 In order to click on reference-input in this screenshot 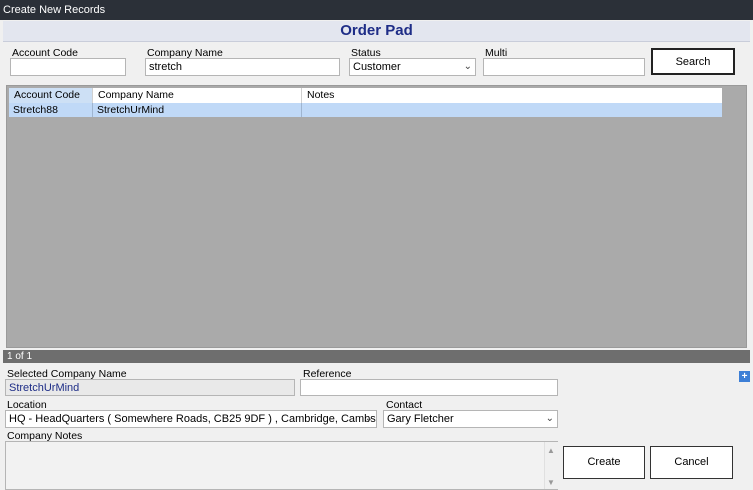, I will do `click(429, 387)`.